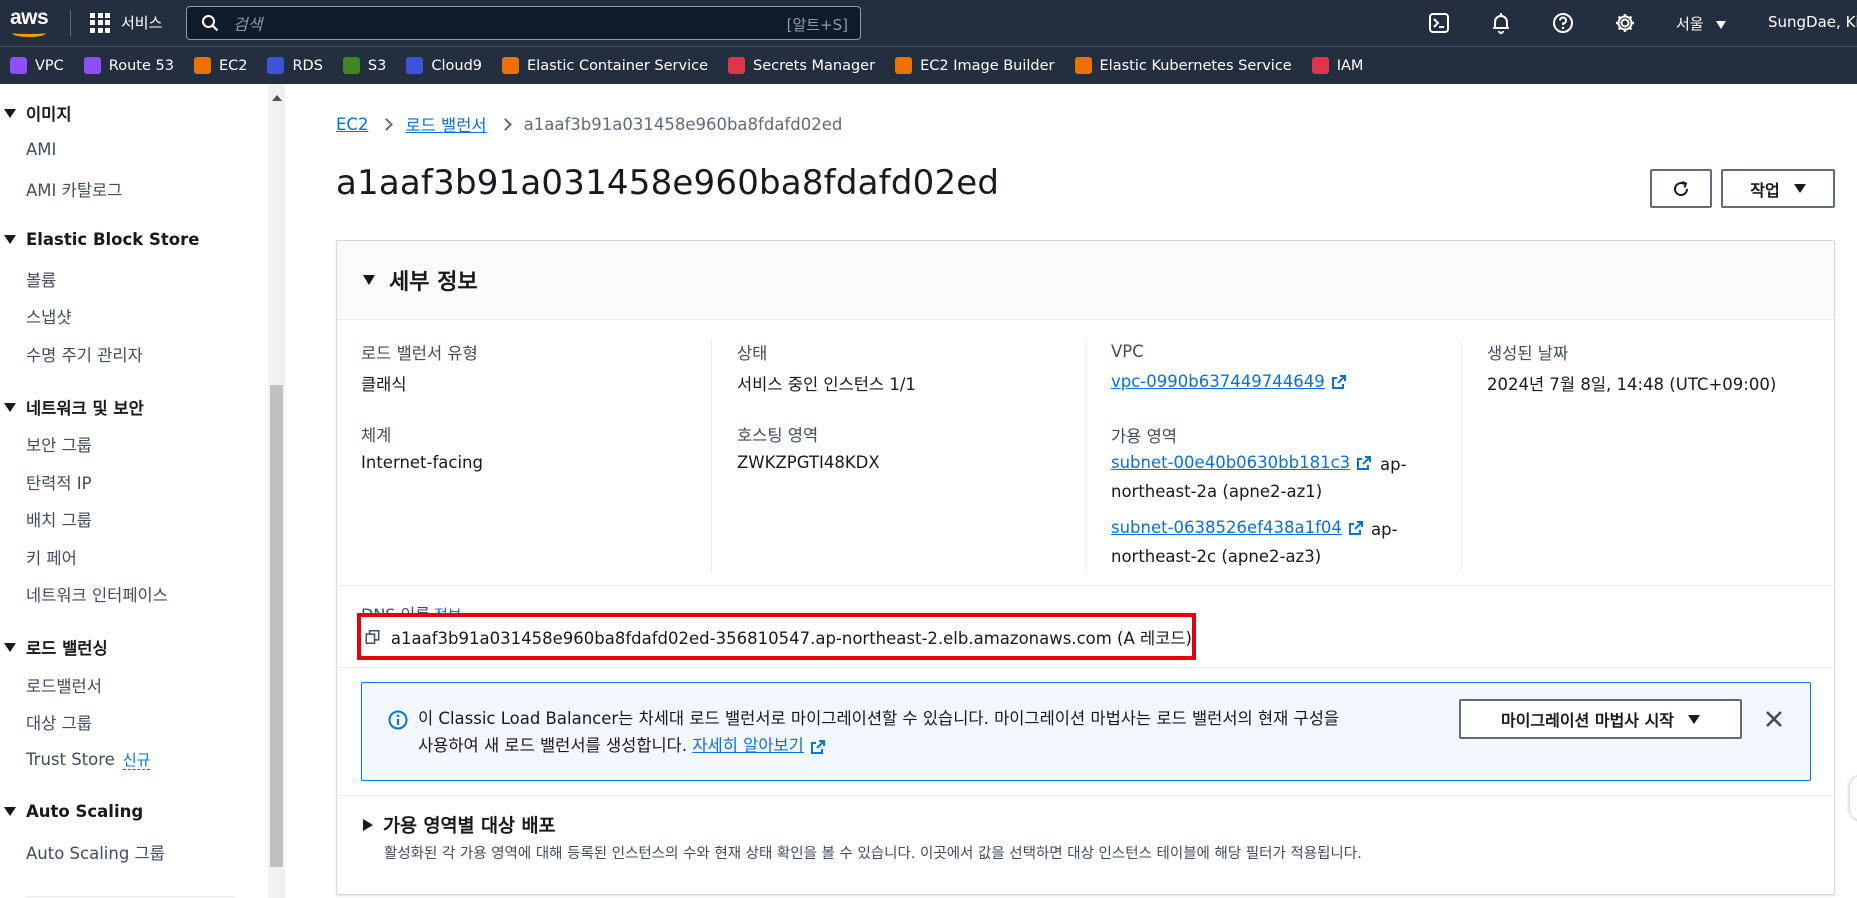 The image size is (1857, 898). I want to click on details-header: 세부 정보, so click(1085, 280).